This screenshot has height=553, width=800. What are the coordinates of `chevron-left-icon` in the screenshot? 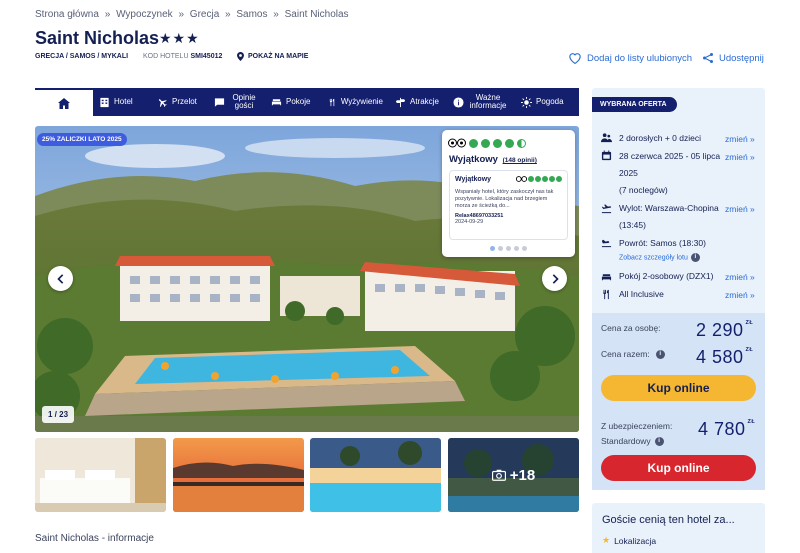 It's located at (59, 278).